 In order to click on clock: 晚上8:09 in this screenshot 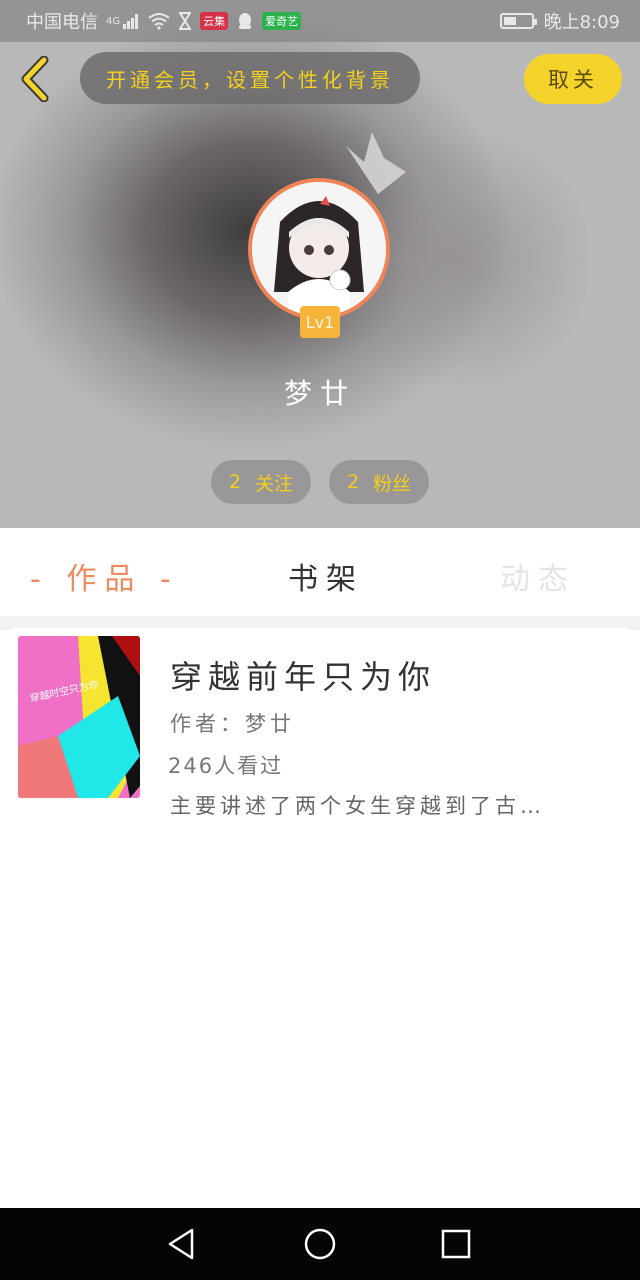, I will do `click(581, 22)`.